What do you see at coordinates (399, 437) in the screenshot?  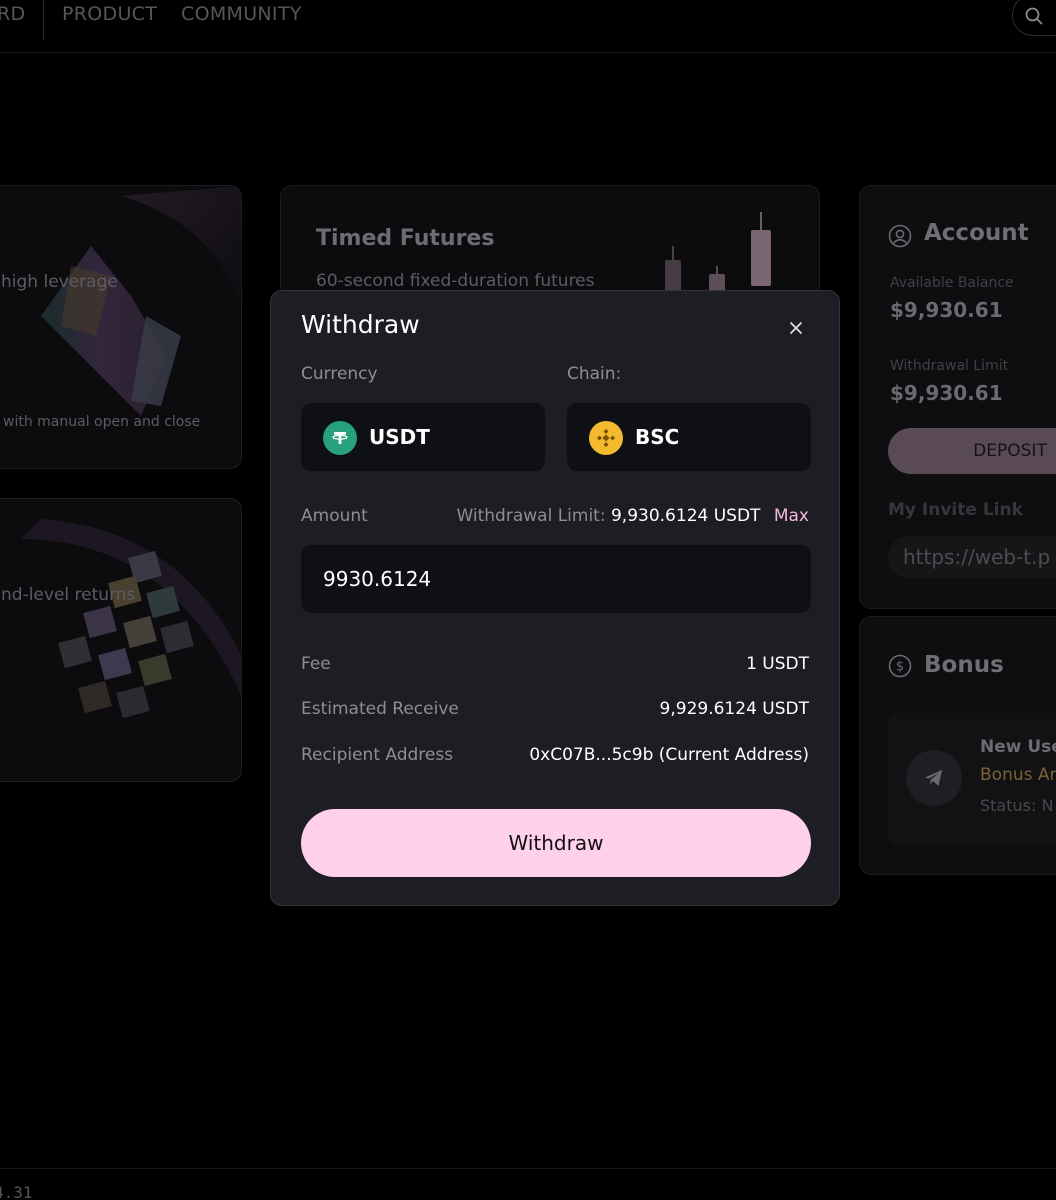 I see `currency-value: USDT` at bounding box center [399, 437].